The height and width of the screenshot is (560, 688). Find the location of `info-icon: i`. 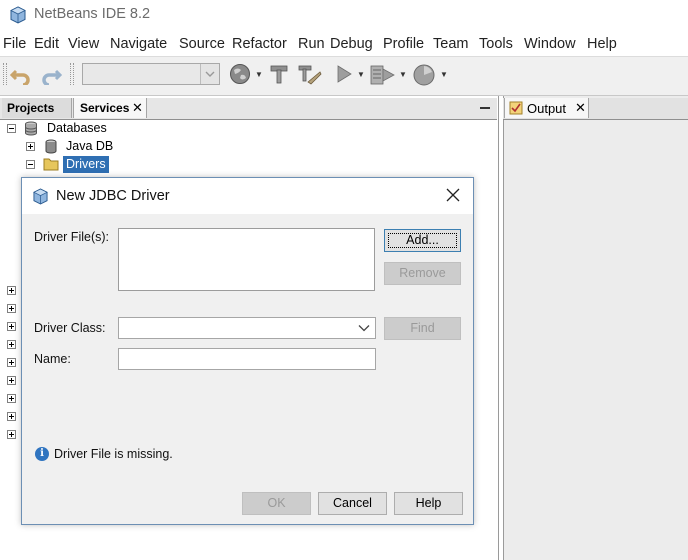

info-icon: i is located at coordinates (42, 454).